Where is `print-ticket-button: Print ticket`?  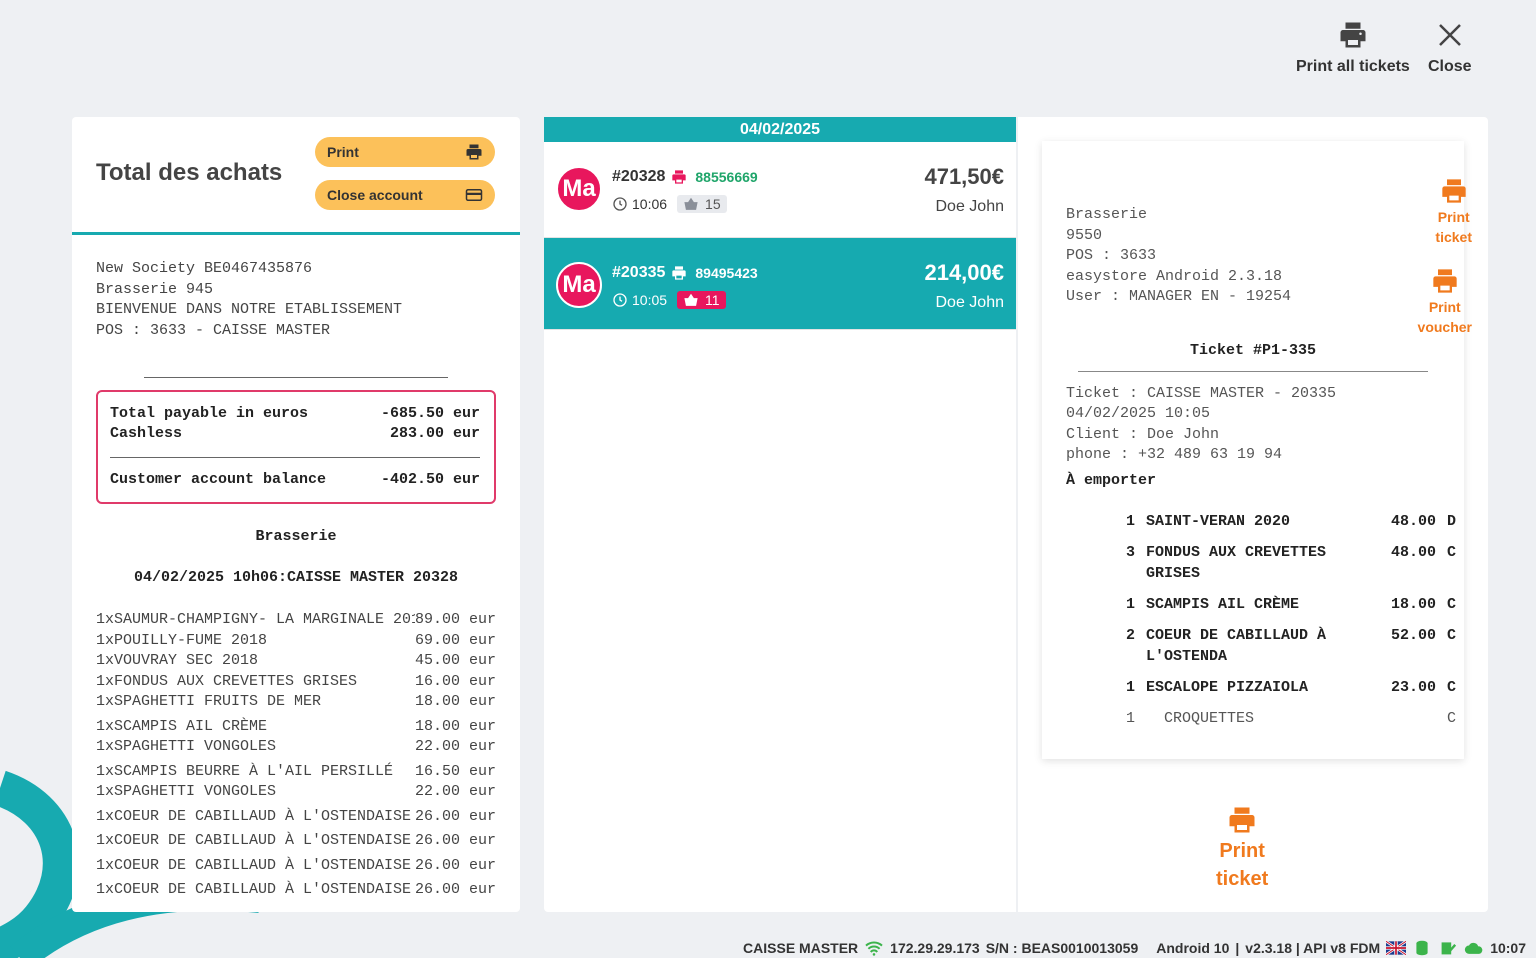
print-ticket-button: Print ticket is located at coordinates (1453, 212).